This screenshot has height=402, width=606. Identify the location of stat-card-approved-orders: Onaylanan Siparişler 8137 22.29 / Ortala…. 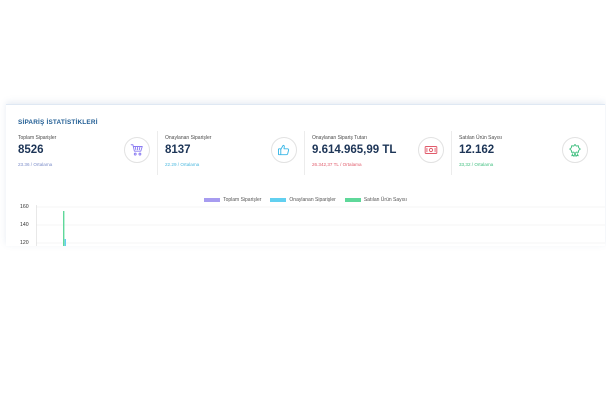
(235, 153).